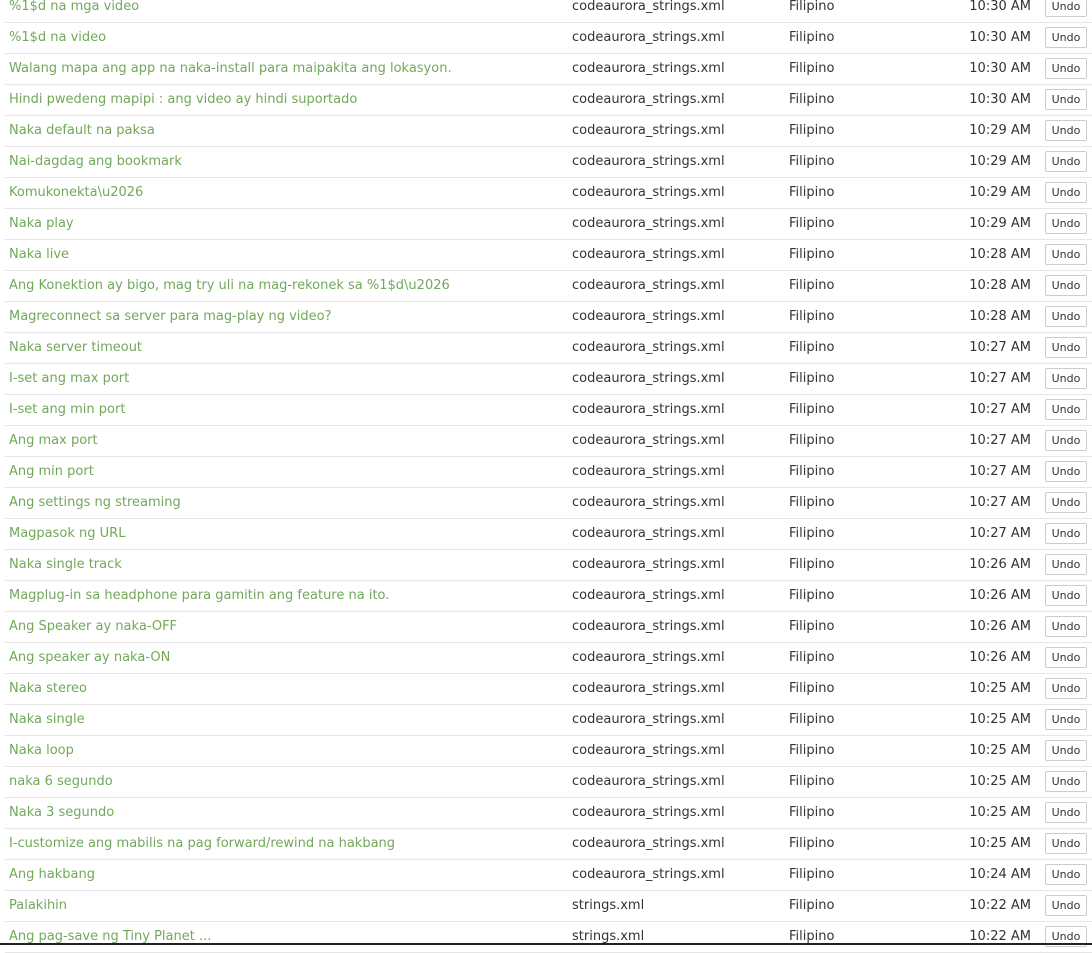 The height and width of the screenshot is (953, 1092). I want to click on translation-text-link: Ang min port, so click(286, 472).